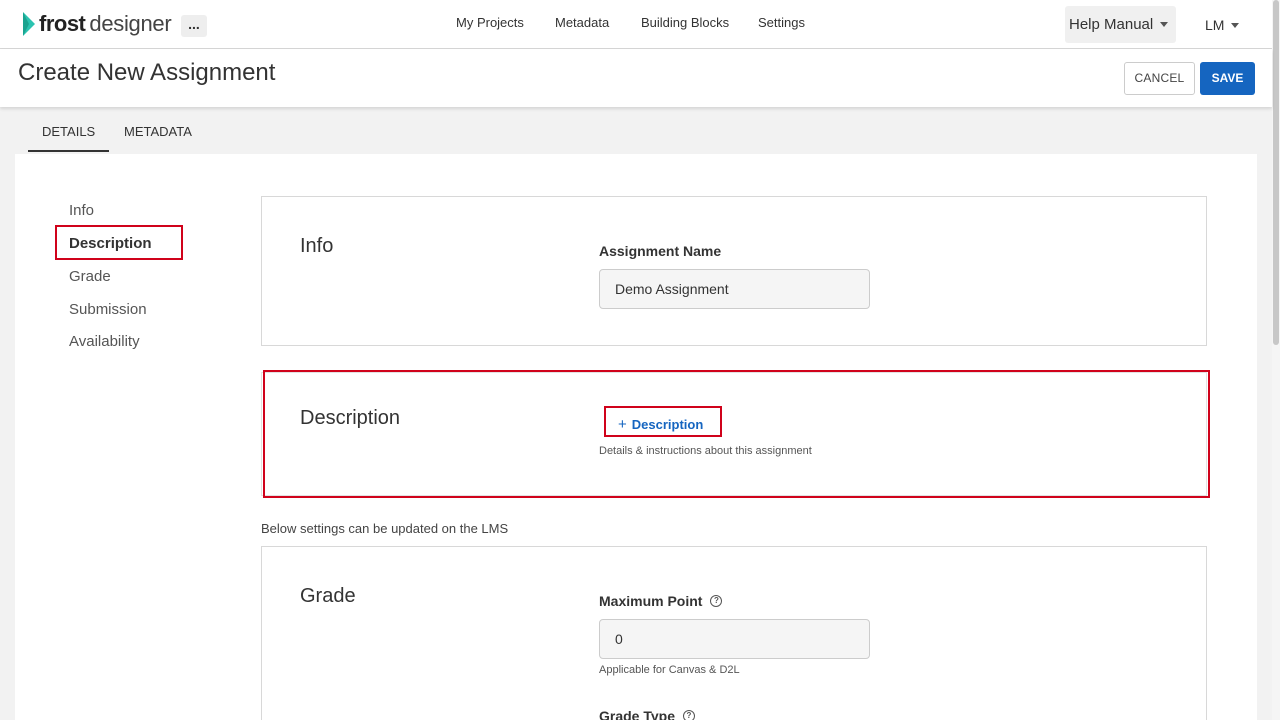  I want to click on tab-details: DETAILS, so click(68, 131).